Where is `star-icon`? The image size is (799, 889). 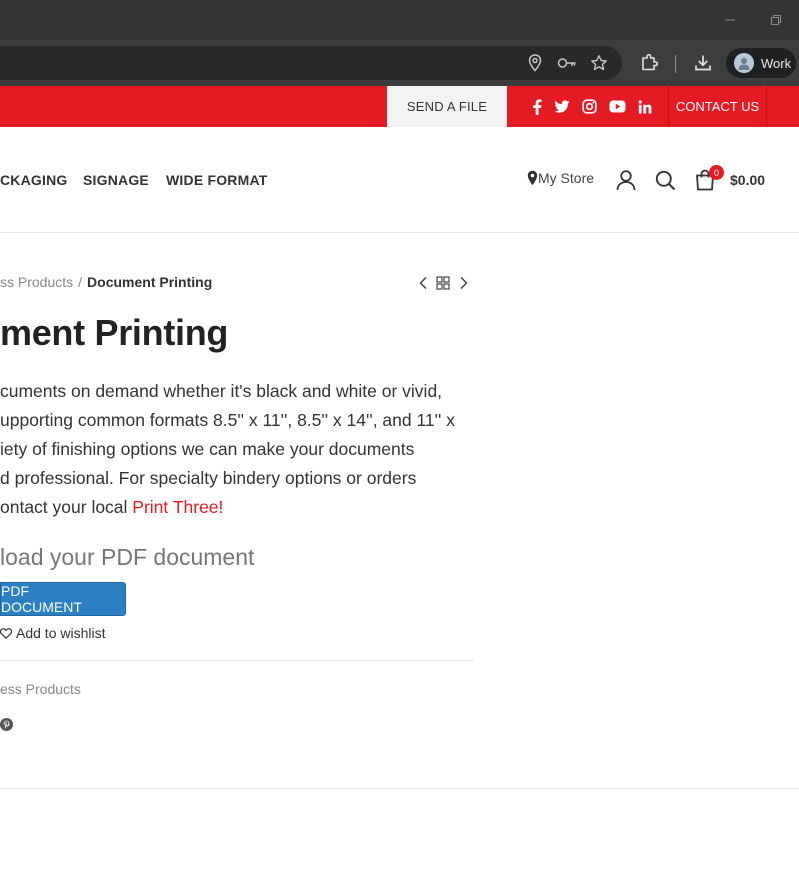 star-icon is located at coordinates (599, 63).